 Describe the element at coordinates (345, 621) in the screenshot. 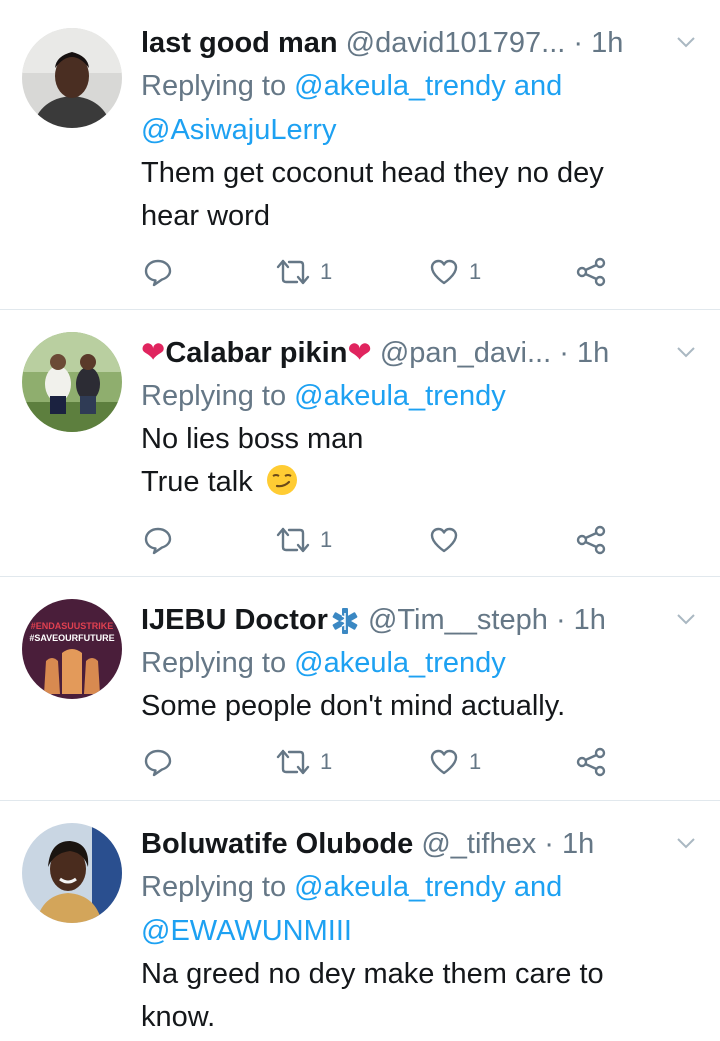

I see `medical-star-icon` at that location.